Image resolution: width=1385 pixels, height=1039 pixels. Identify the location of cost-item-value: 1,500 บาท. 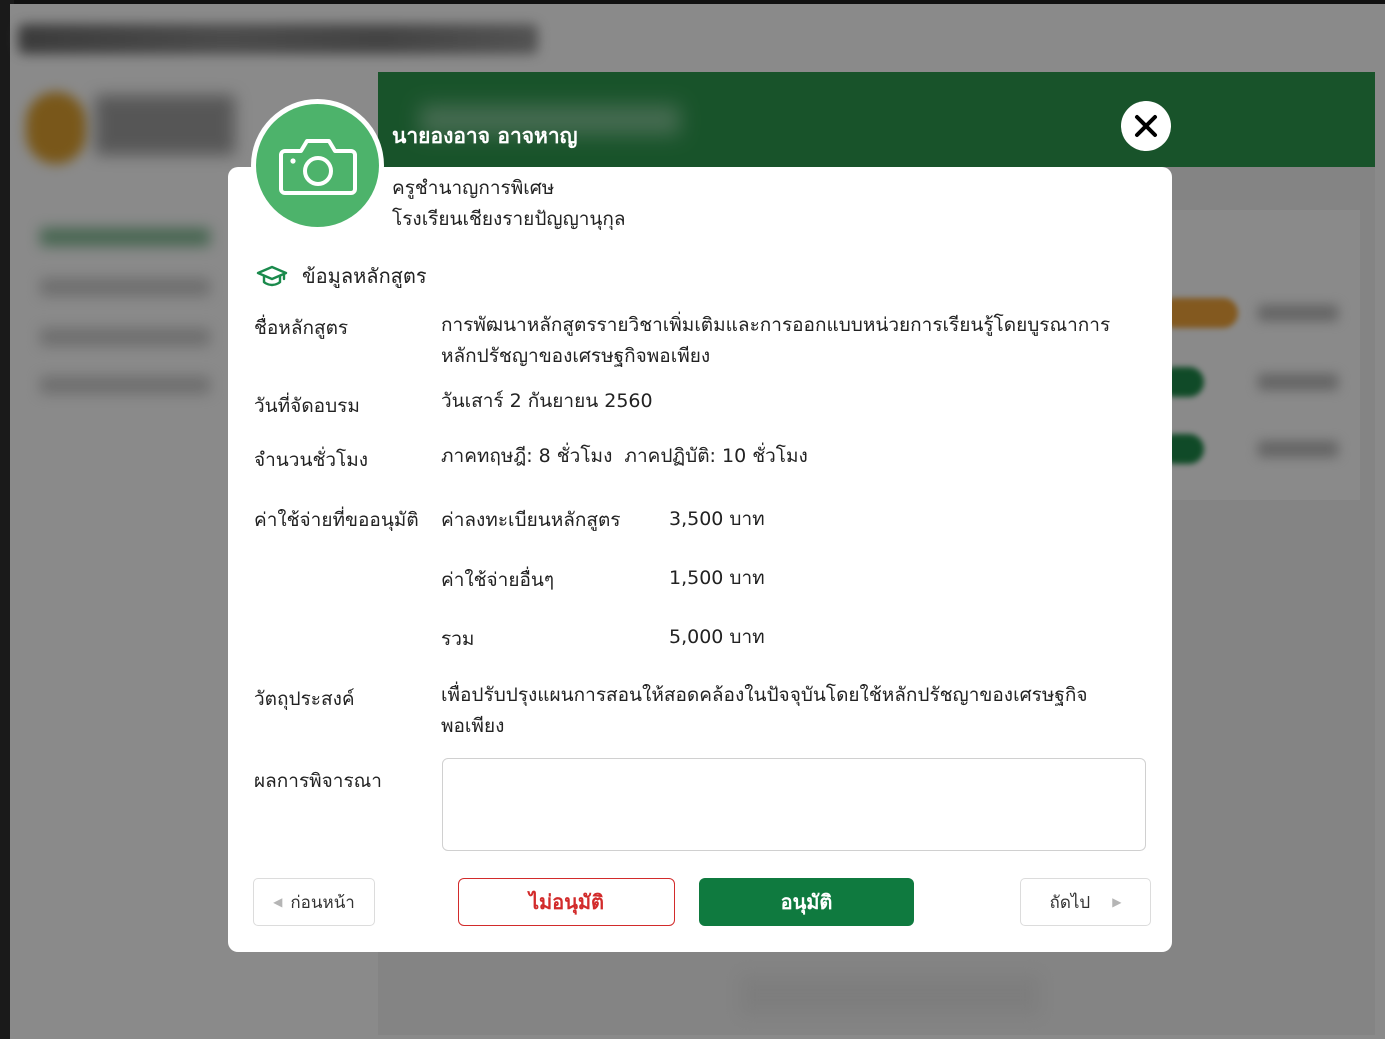
(717, 578).